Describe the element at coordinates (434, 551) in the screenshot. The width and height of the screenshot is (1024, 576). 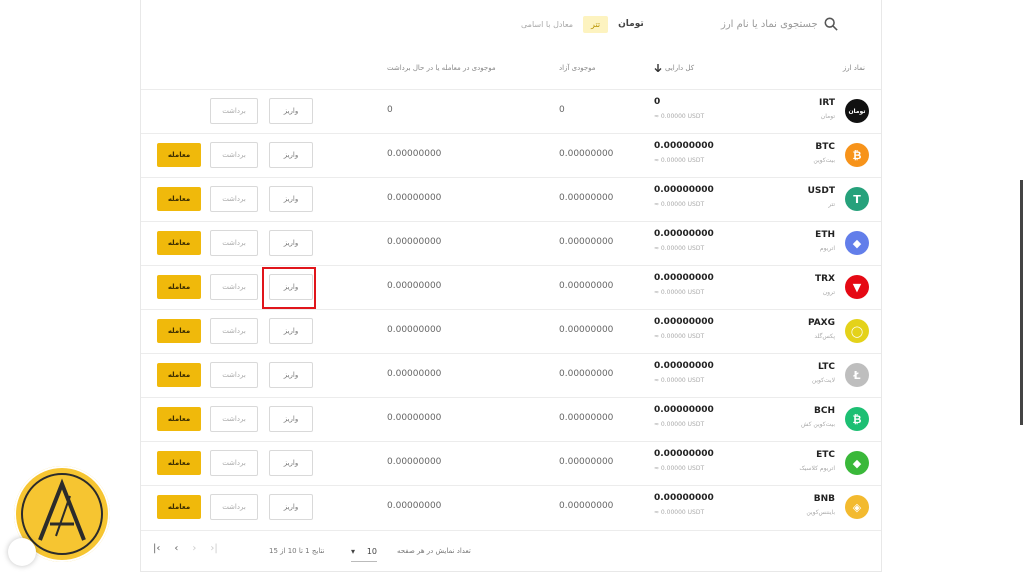
I see `per-page-label: تعداد نمایش در هر صفحه` at that location.